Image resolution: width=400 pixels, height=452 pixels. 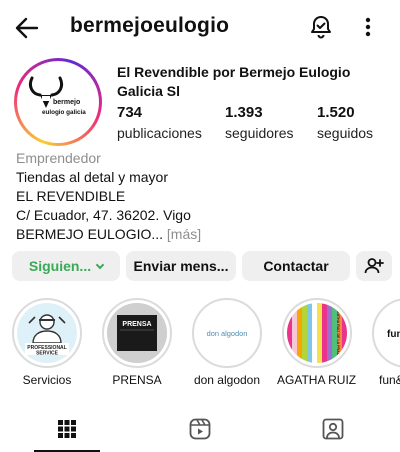 I want to click on highlight-image: fun, so click(x=388, y=333).